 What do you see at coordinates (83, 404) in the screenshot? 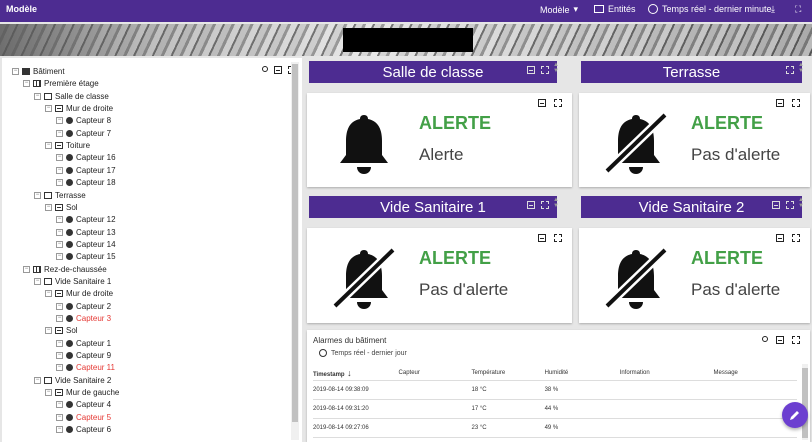
I see `tree-node: − Capteur 4` at bounding box center [83, 404].